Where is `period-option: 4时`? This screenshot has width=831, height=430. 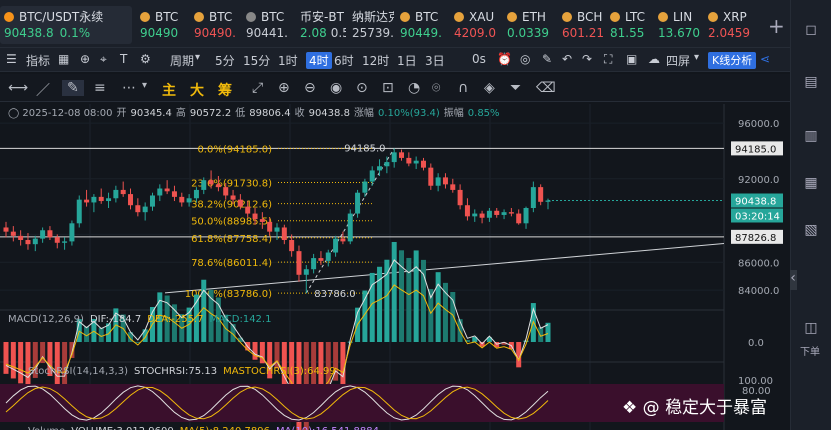 period-option: 4时 is located at coordinates (319, 60).